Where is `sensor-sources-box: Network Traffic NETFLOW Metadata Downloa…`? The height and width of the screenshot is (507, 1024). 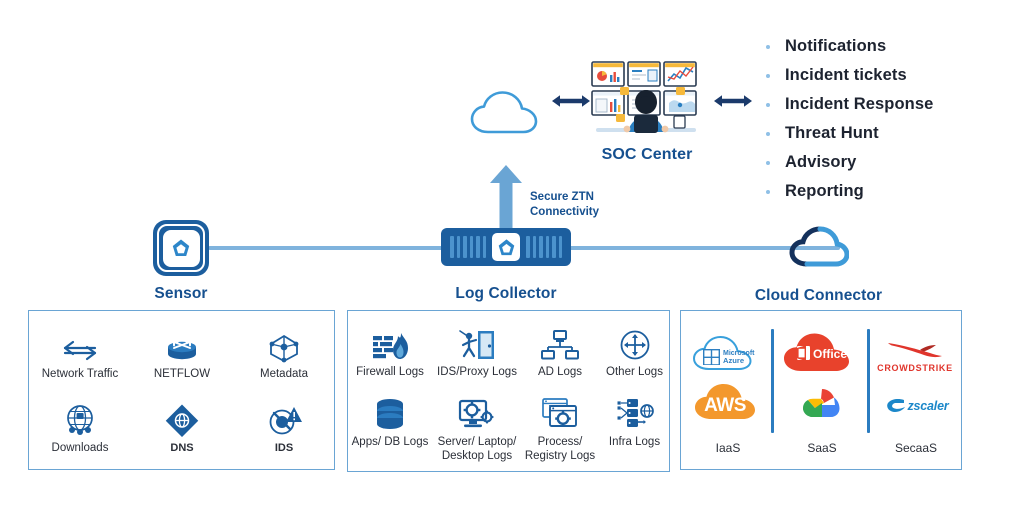 sensor-sources-box: Network Traffic NETFLOW Metadata Downloa… is located at coordinates (181, 390).